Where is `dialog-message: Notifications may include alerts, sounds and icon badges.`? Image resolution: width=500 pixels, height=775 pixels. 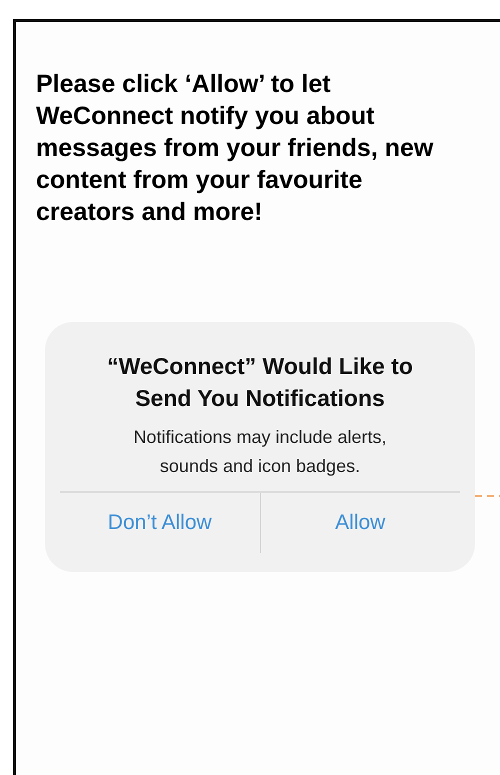 dialog-message: Notifications may include alerts, sounds and icon badges. is located at coordinates (260, 452).